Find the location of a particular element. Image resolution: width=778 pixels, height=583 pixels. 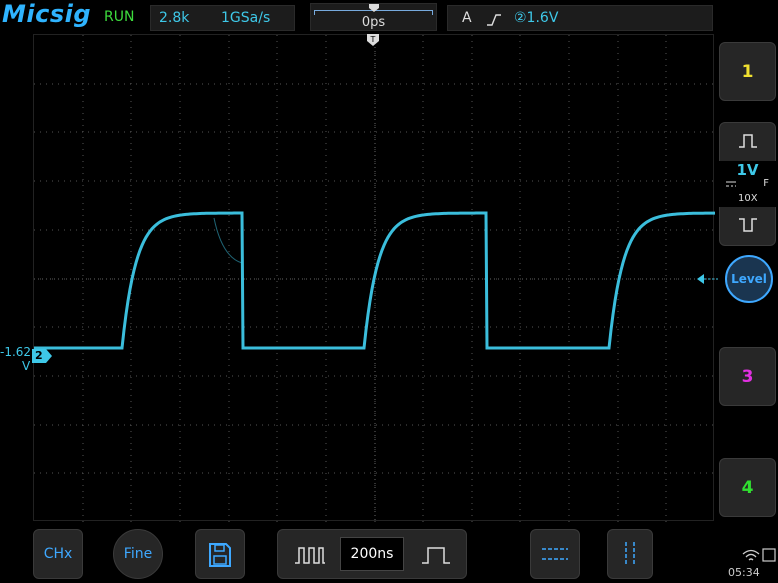

trigger-mode: A is located at coordinates (467, 18).